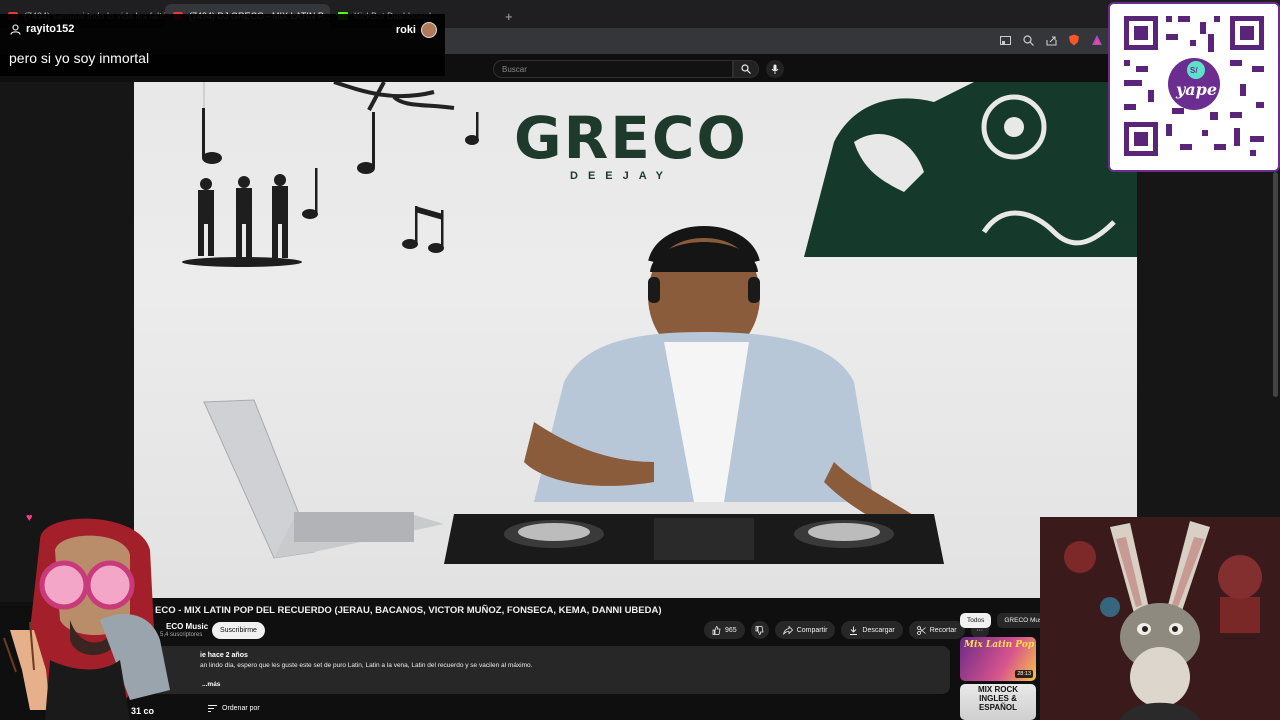 This screenshot has width=1280, height=720. Describe the element at coordinates (631, 138) in the screenshot. I see `greco-logo-text: GRECO` at that location.